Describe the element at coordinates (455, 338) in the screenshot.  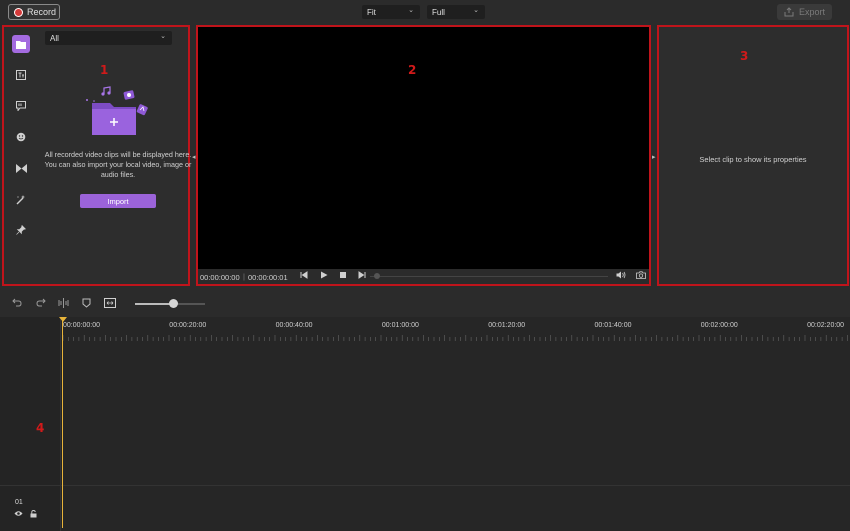
I see `ruler-ticks` at that location.